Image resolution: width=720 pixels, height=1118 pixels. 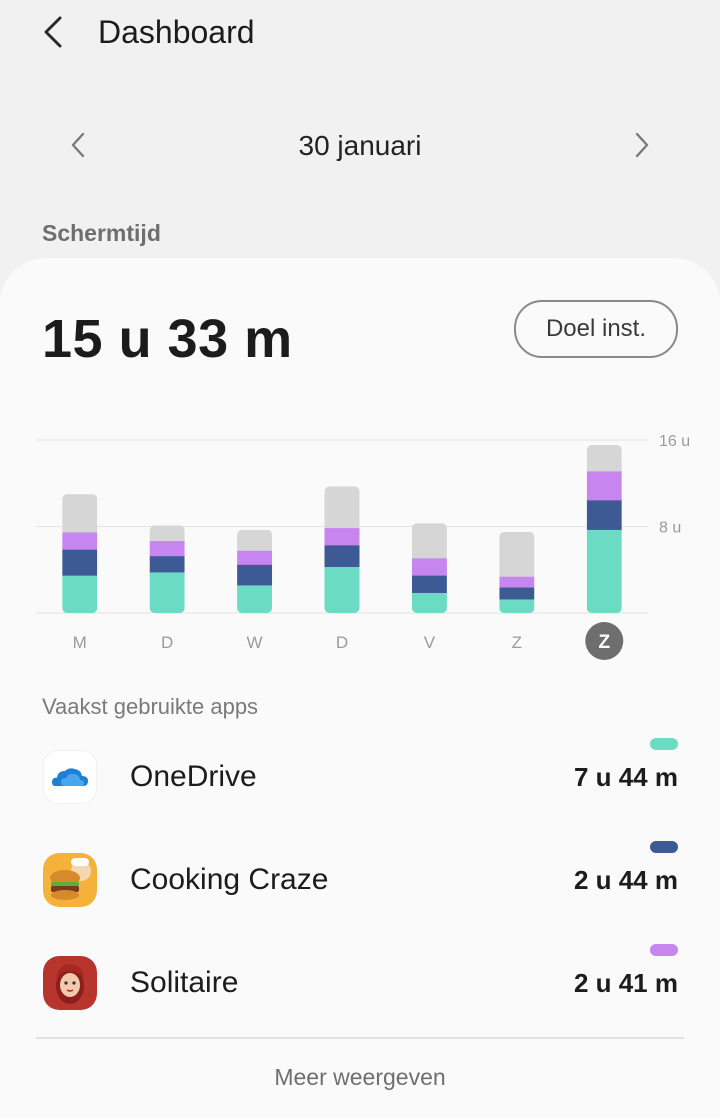 What do you see at coordinates (625, 777) in the screenshot?
I see `app-usage-time: 7 u 44 m` at bounding box center [625, 777].